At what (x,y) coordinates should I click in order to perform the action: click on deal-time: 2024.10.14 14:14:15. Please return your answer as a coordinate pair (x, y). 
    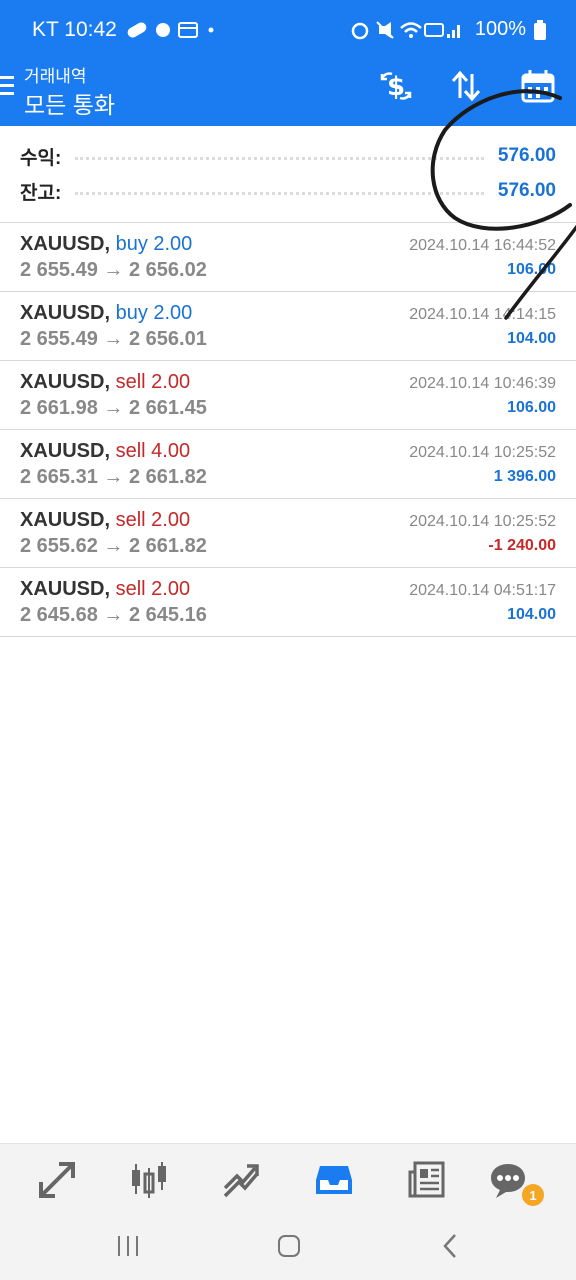
    Looking at the image, I should click on (482, 314).